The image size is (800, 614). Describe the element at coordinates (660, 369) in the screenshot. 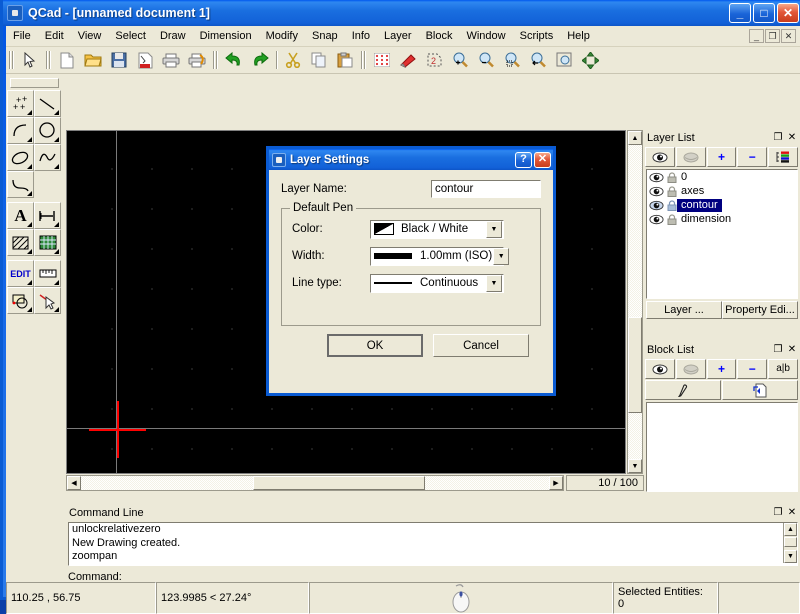

I see `show-all-blocks-button` at that location.